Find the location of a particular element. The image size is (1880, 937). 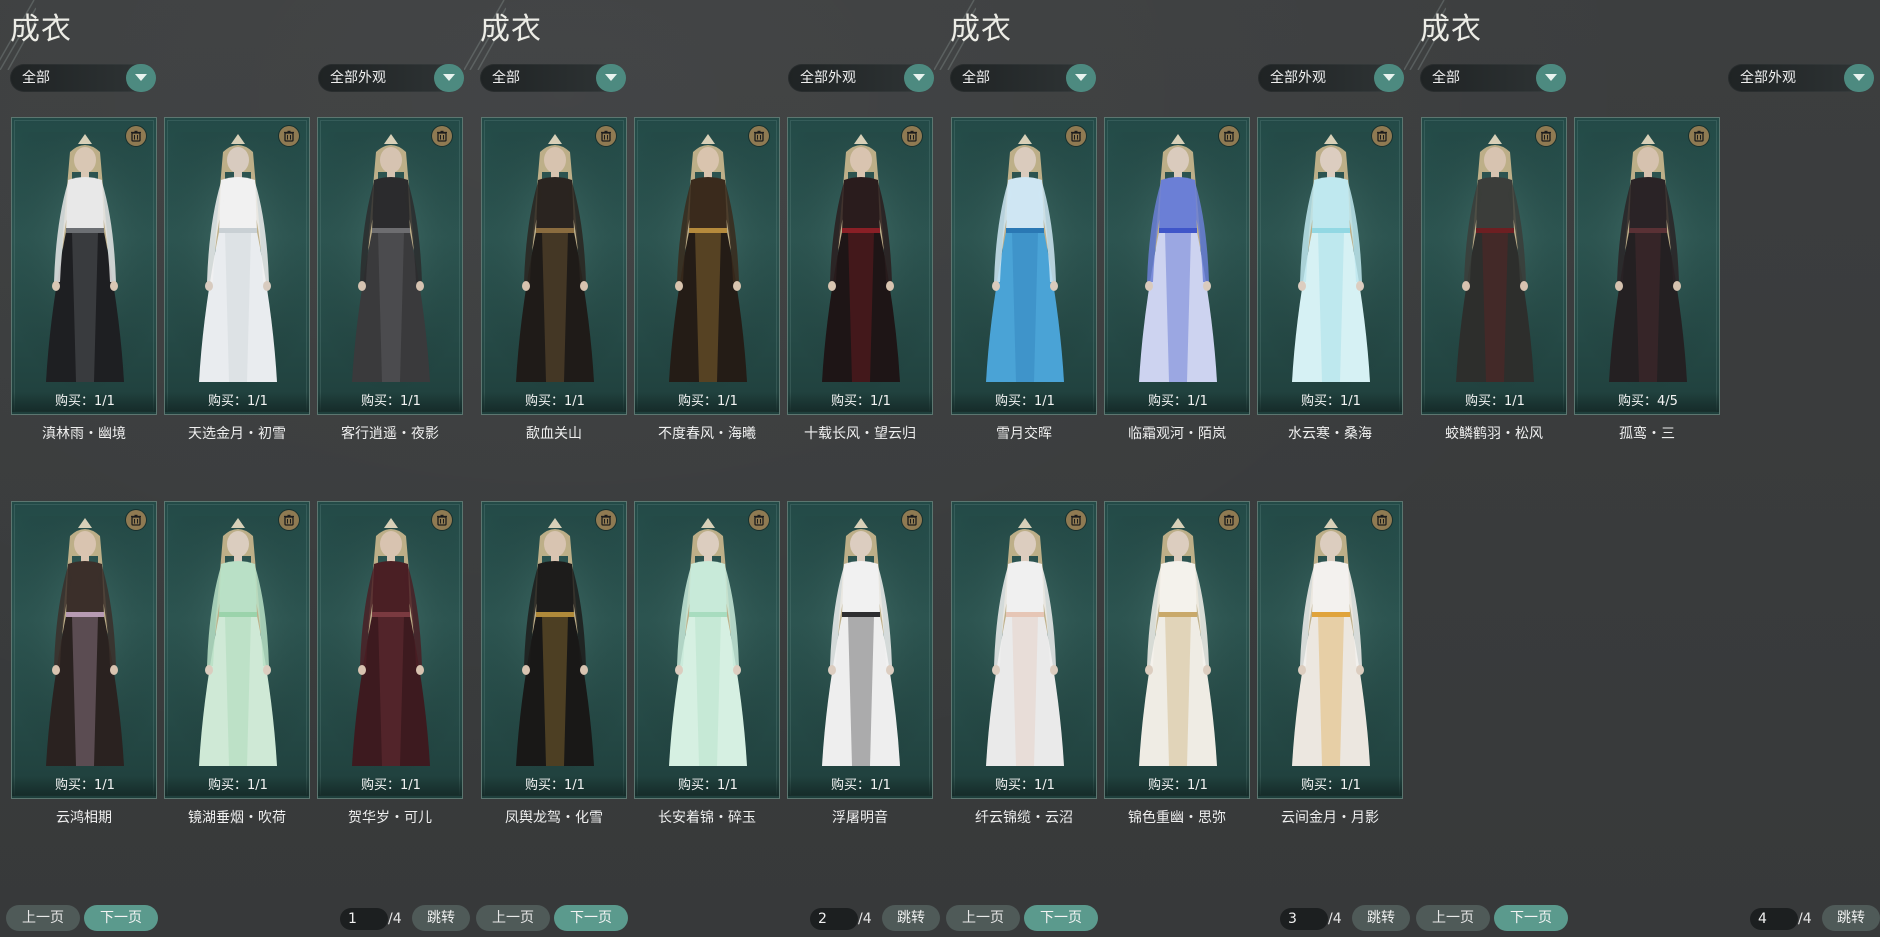

outfit-name: 不度春风・海曦 is located at coordinates (707, 434).